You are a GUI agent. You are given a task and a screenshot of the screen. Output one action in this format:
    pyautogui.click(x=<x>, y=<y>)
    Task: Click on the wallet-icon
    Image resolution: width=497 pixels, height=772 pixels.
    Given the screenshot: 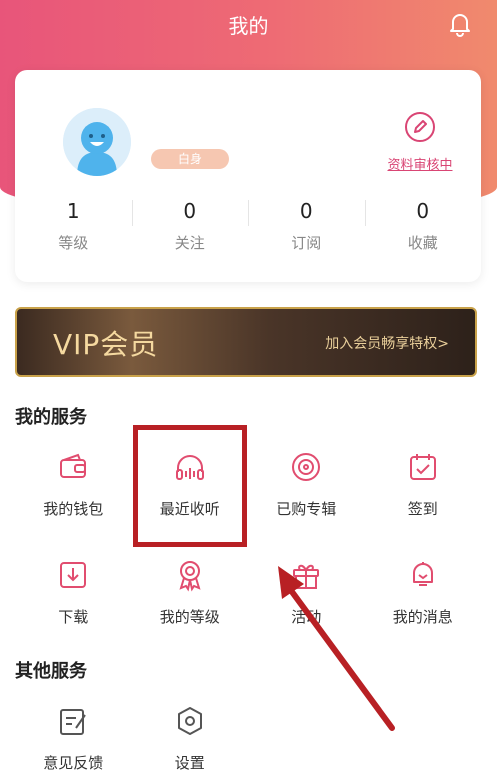 What is the action you would take?
    pyautogui.click(x=73, y=465)
    